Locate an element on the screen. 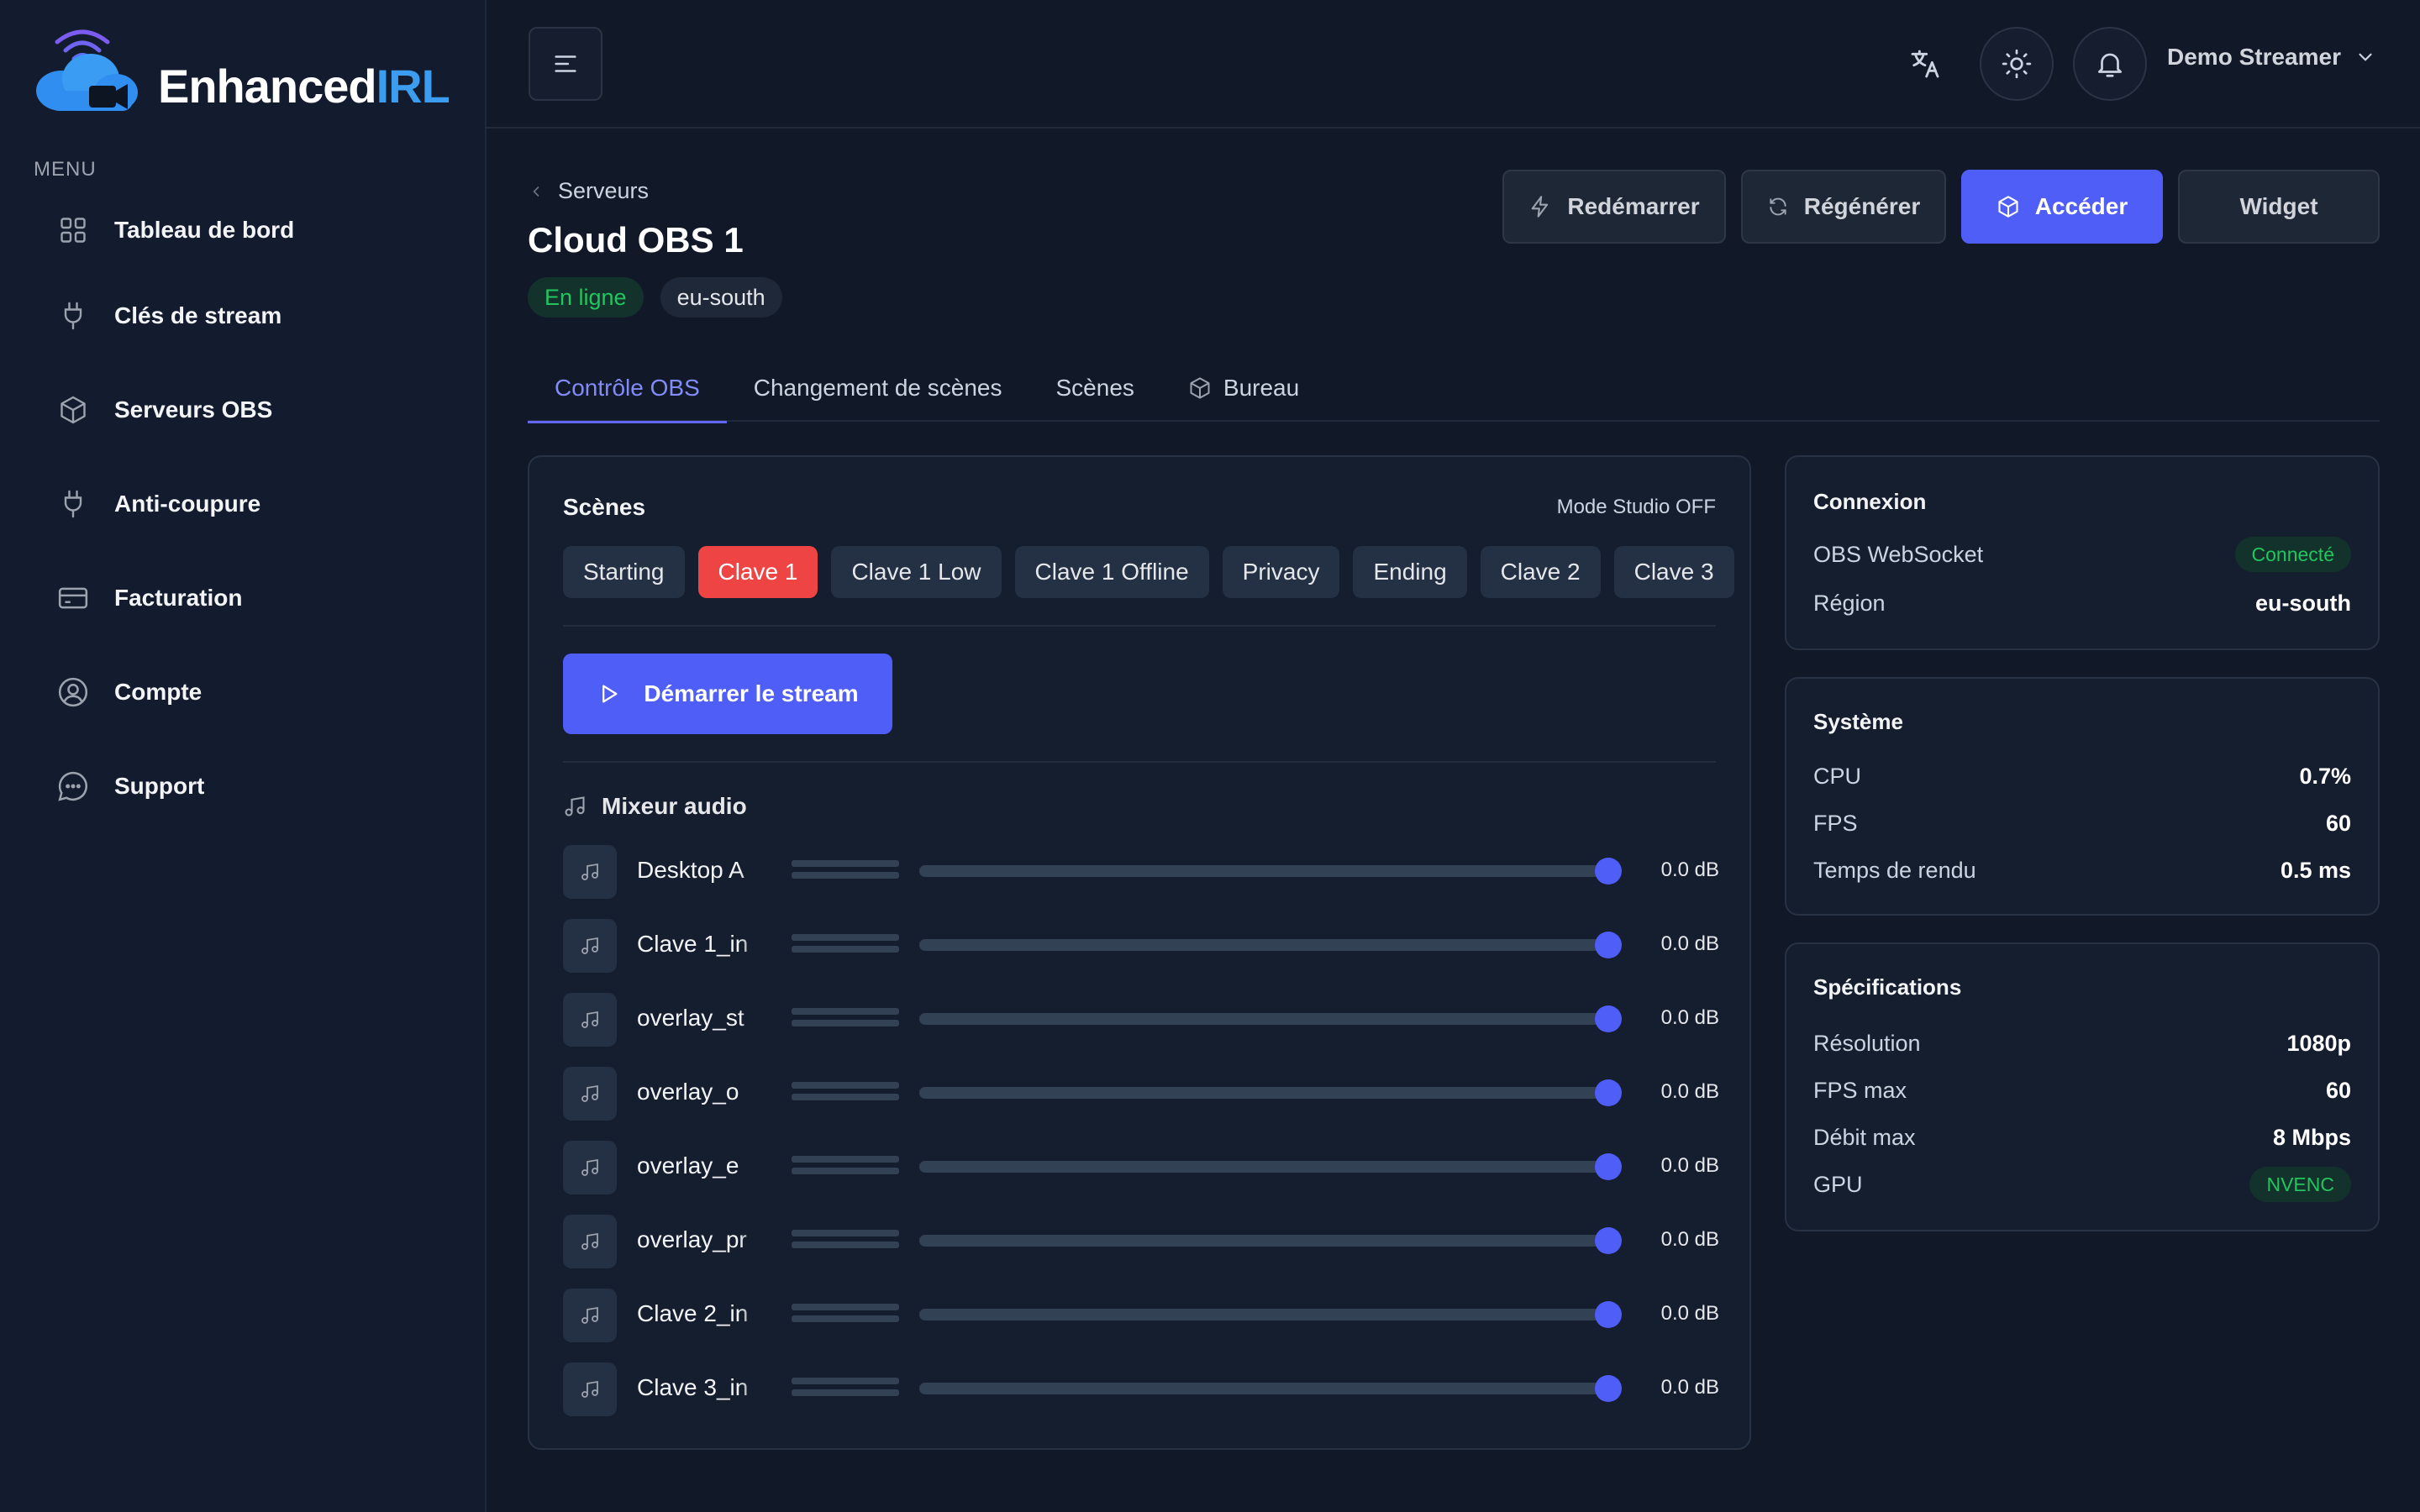 The width and height of the screenshot is (2420, 1512). audio-mixer-label: Mixeur audio is located at coordinates (674, 806).